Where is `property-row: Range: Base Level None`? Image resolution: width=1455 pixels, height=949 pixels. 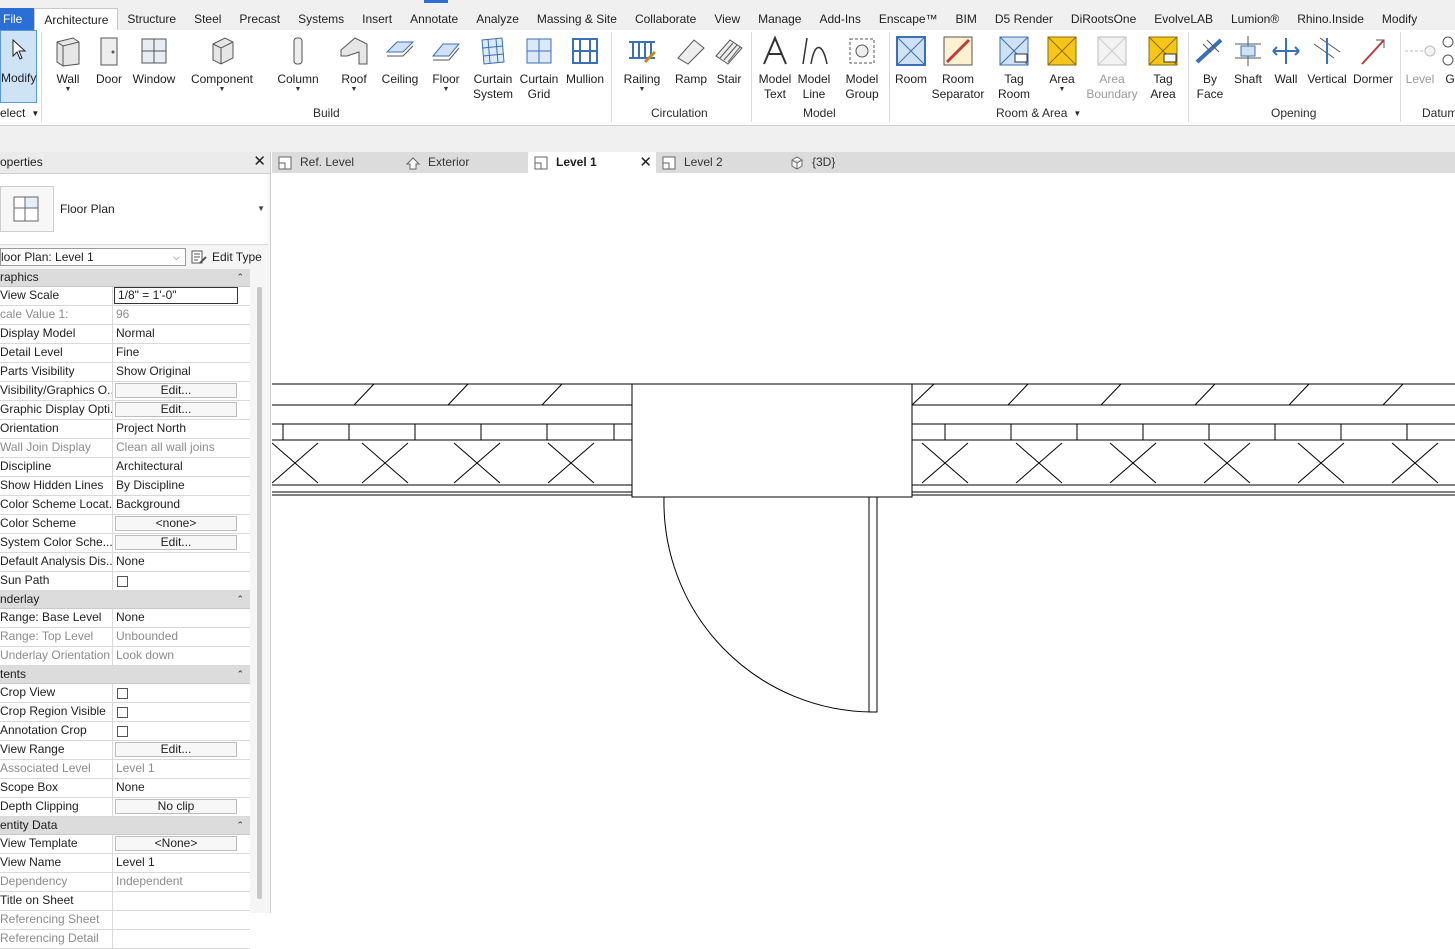 property-row: Range: Base Level None is located at coordinates (125, 618).